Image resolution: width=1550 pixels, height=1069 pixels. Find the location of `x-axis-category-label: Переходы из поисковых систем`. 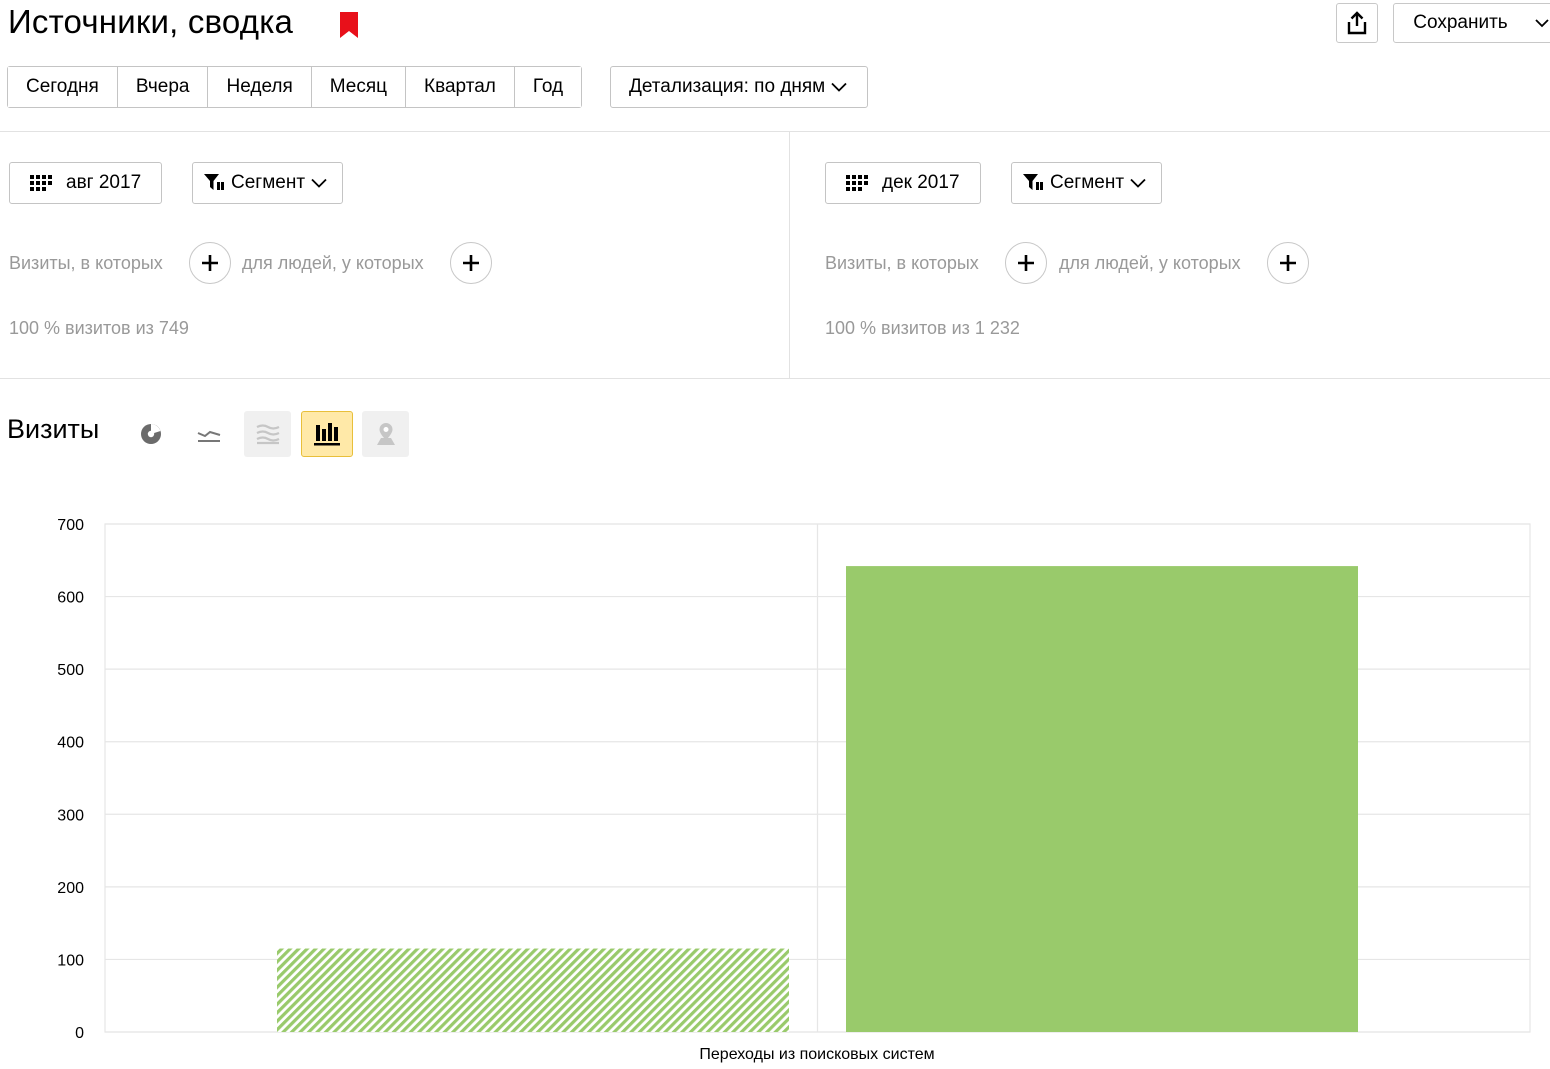

x-axis-category-label: Переходы из поисковых систем is located at coordinates (816, 1054).